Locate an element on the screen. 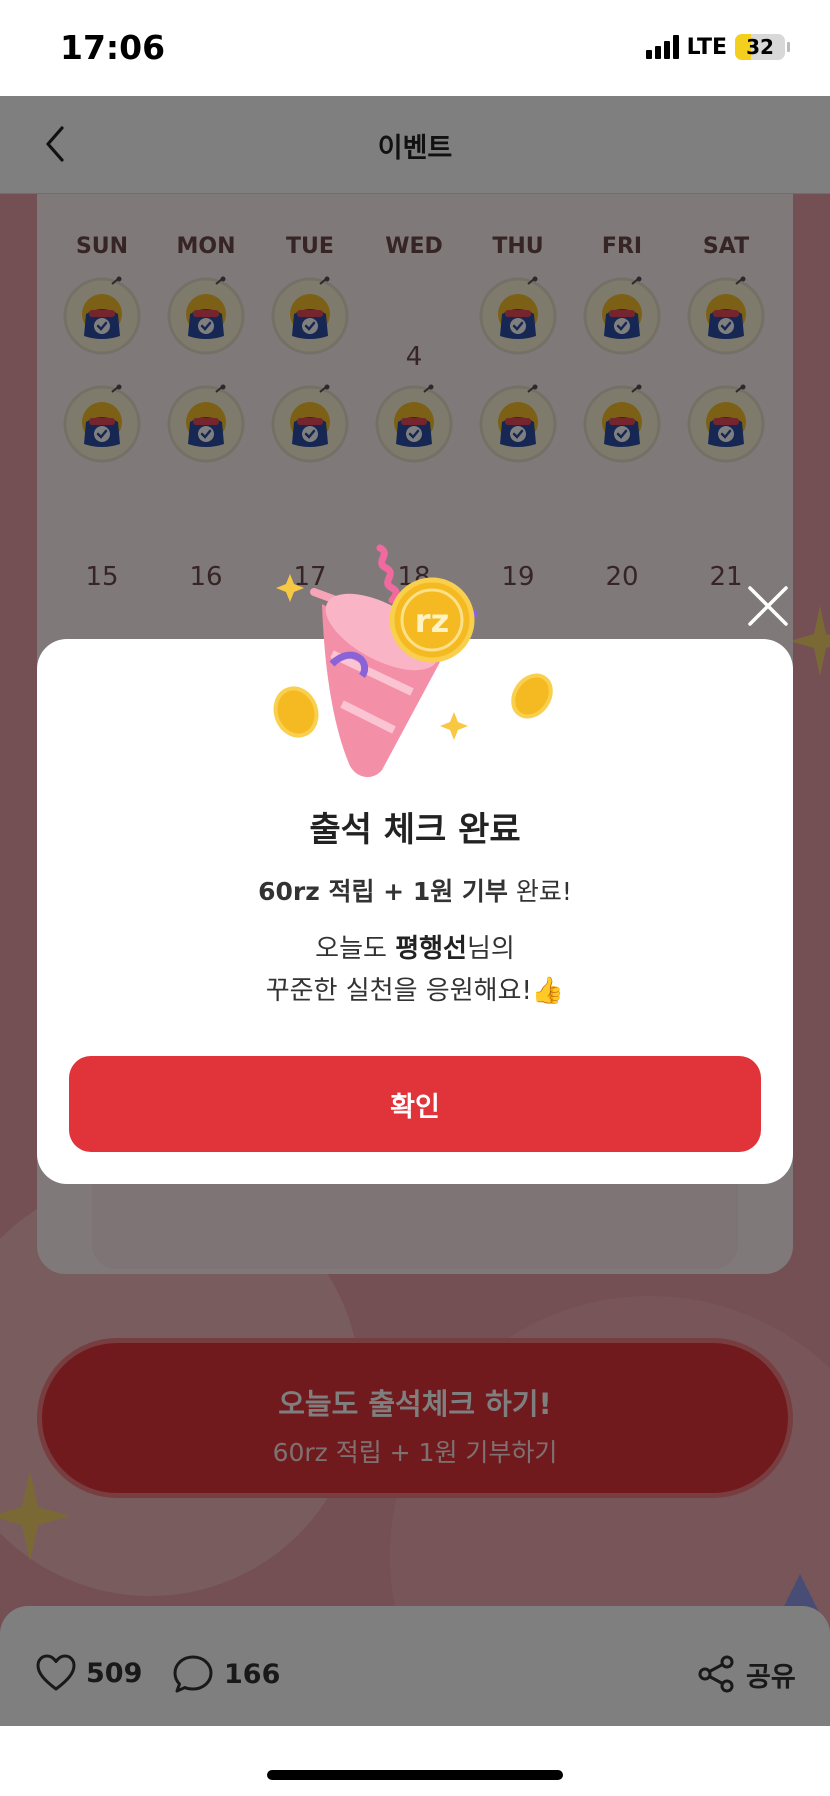 The image size is (830, 1796). status-indicators: LTE 32 is located at coordinates (717, 47).